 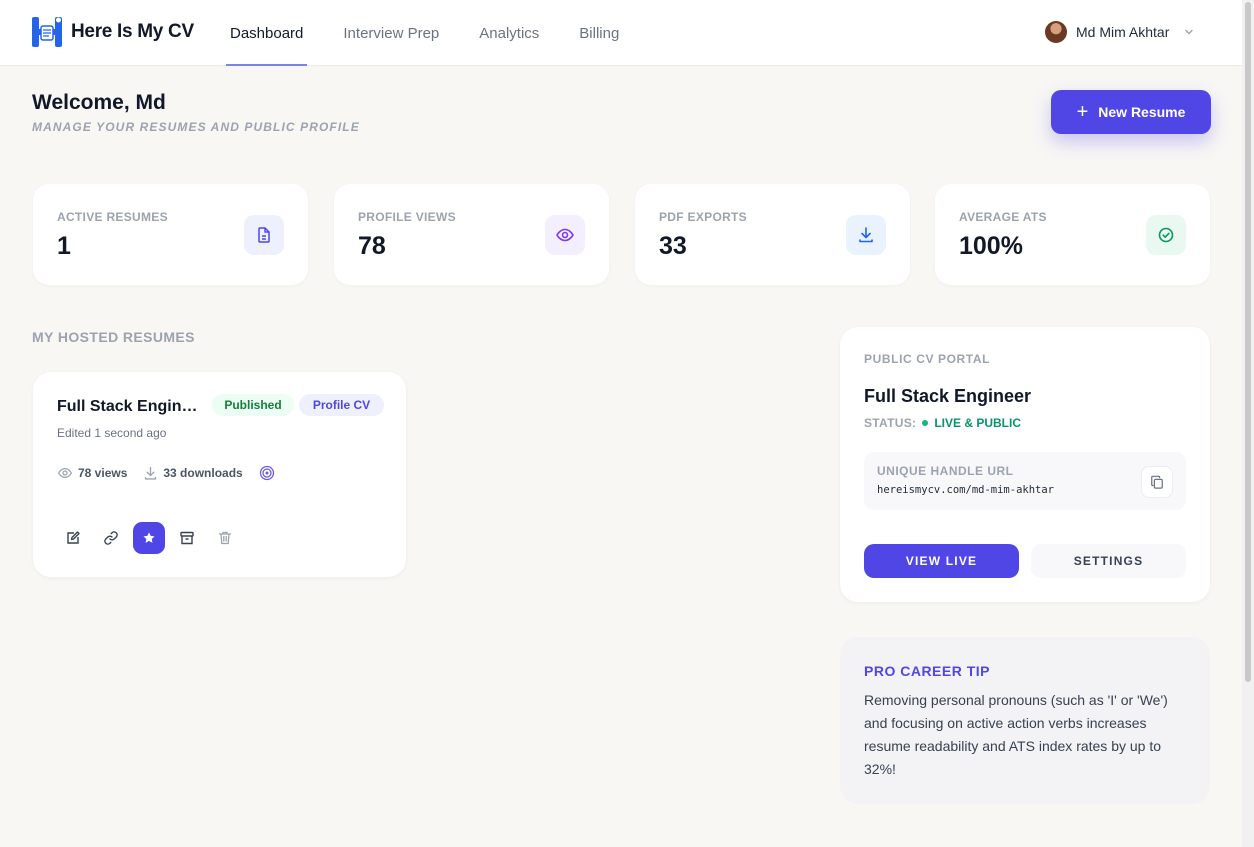 What do you see at coordinates (1082, 112) in the screenshot?
I see `plus-icon: +` at bounding box center [1082, 112].